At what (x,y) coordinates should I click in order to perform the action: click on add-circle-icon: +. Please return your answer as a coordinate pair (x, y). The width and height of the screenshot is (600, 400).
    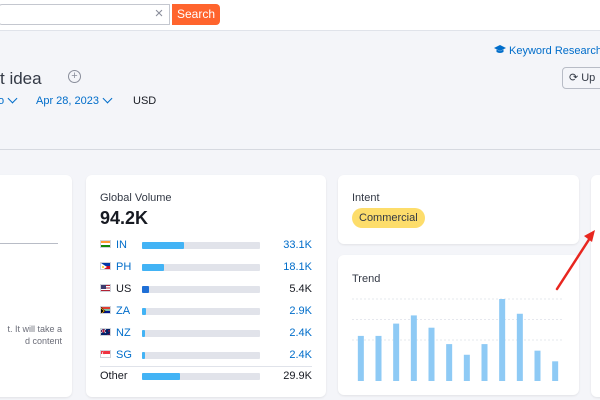
    Looking at the image, I should click on (74, 76).